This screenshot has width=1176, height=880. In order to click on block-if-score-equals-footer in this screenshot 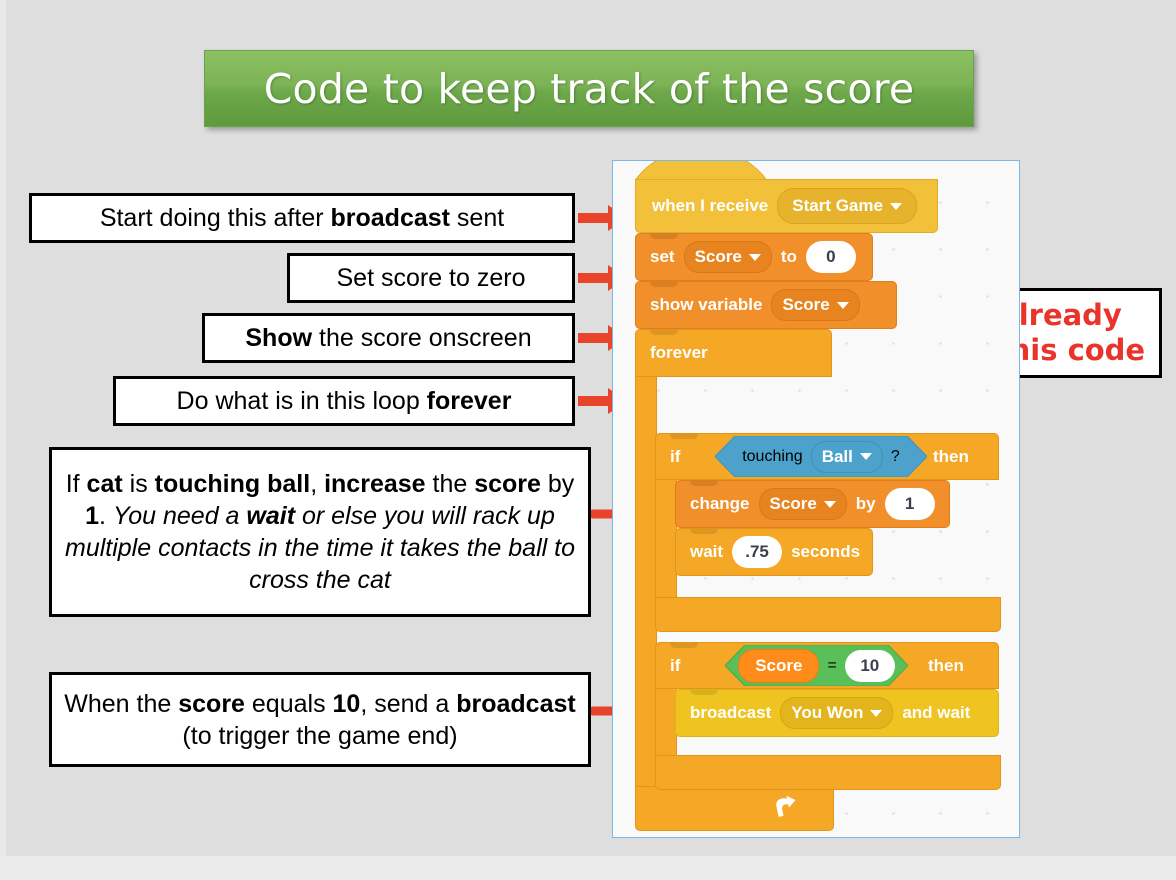, I will do `click(828, 772)`.